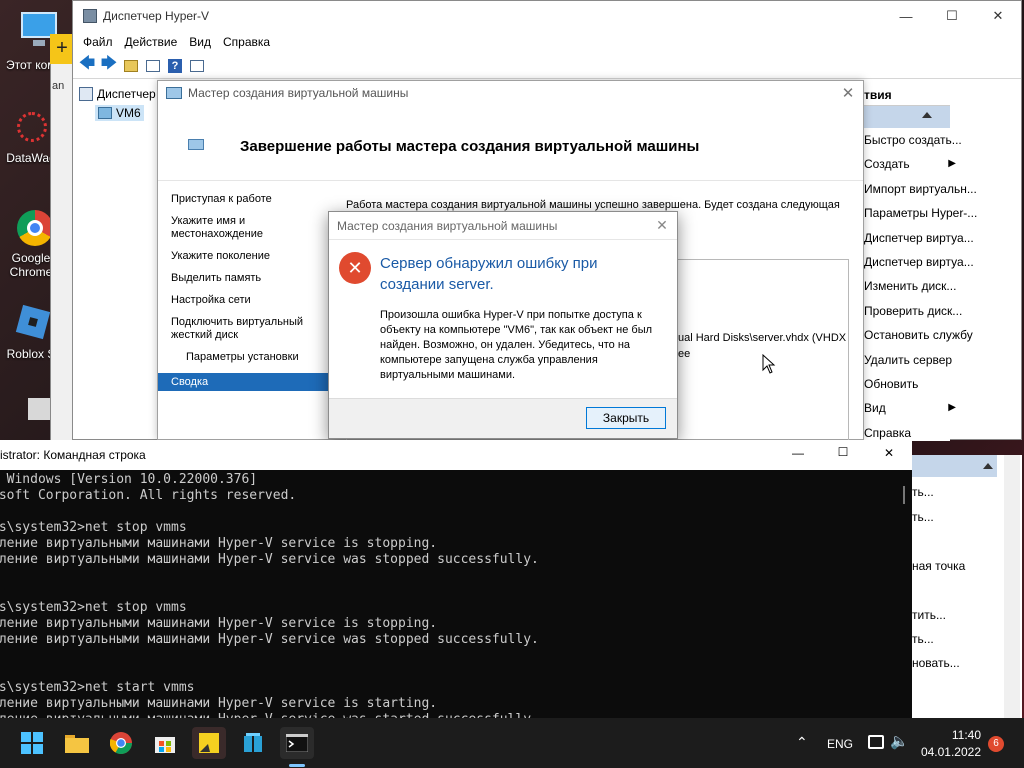  I want to click on notification-badge: 6, so click(996, 744).